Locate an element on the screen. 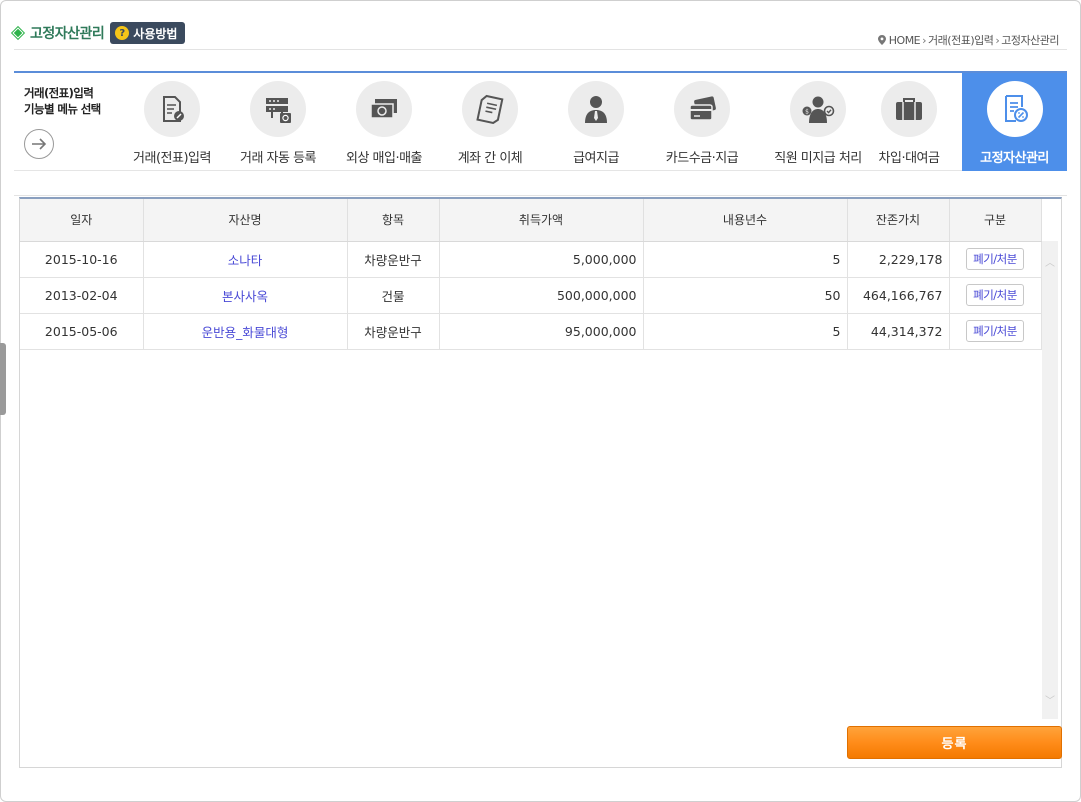  column-header-acquisition-cost: 취득가액 is located at coordinates (541, 220).